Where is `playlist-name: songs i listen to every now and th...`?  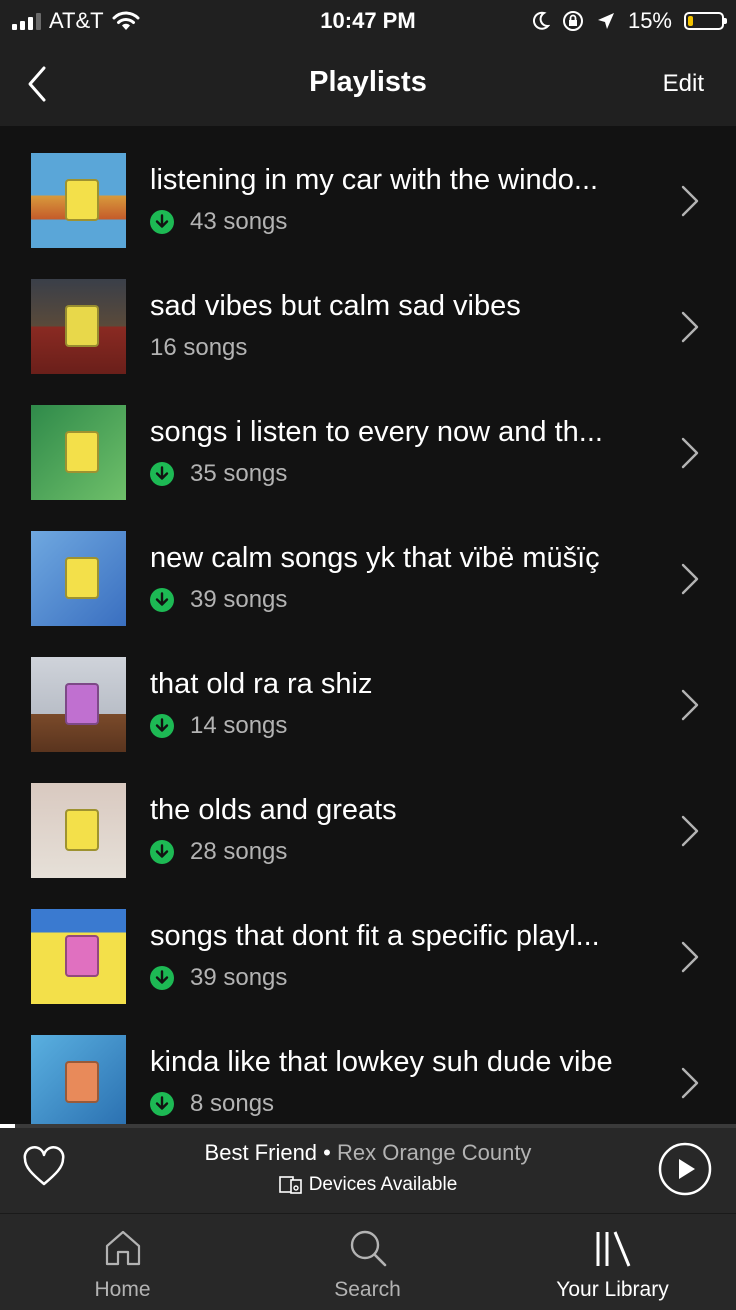 playlist-name: songs i listen to every now and th... is located at coordinates (376, 432).